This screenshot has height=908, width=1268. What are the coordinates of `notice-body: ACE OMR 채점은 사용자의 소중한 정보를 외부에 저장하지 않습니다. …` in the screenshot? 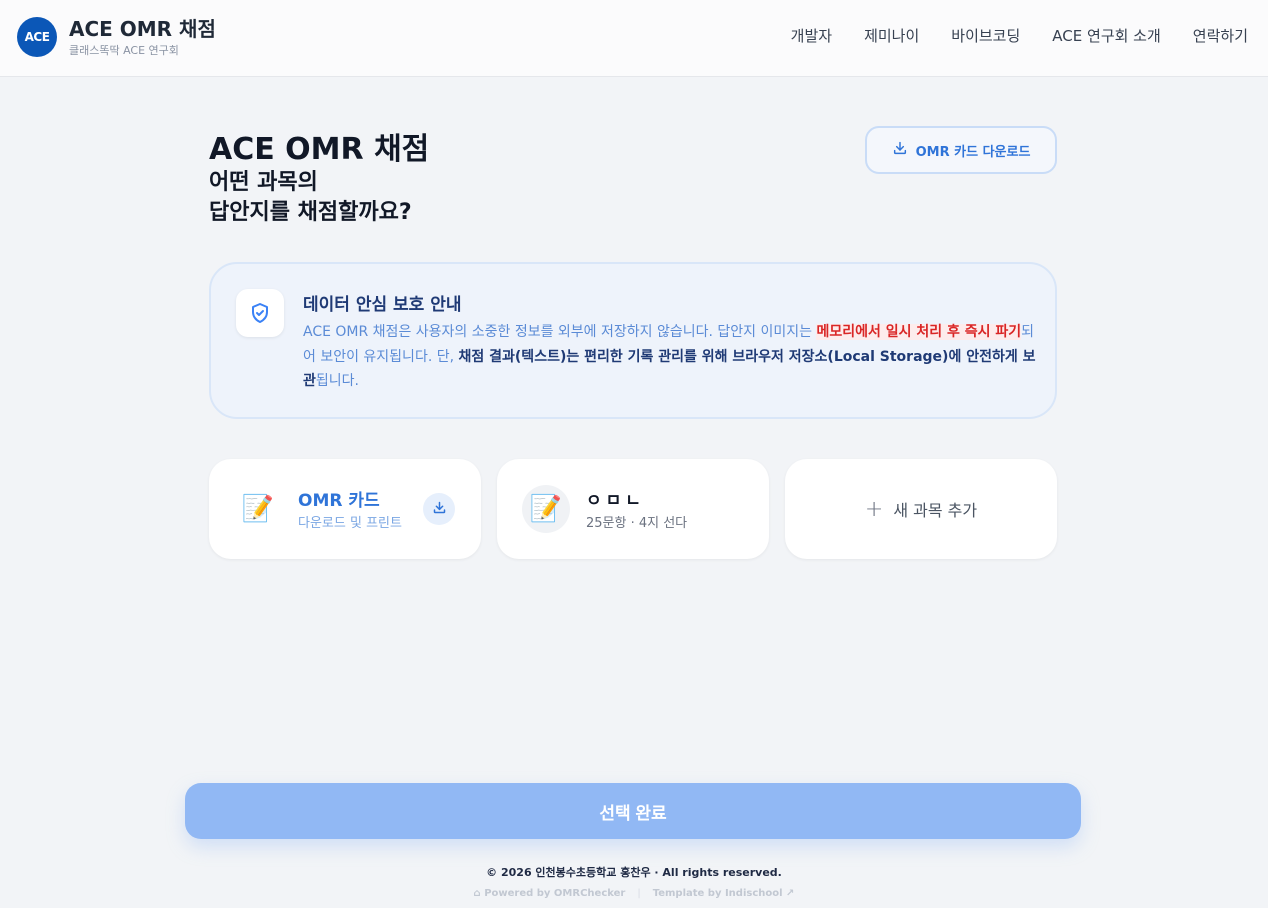 It's located at (670, 357).